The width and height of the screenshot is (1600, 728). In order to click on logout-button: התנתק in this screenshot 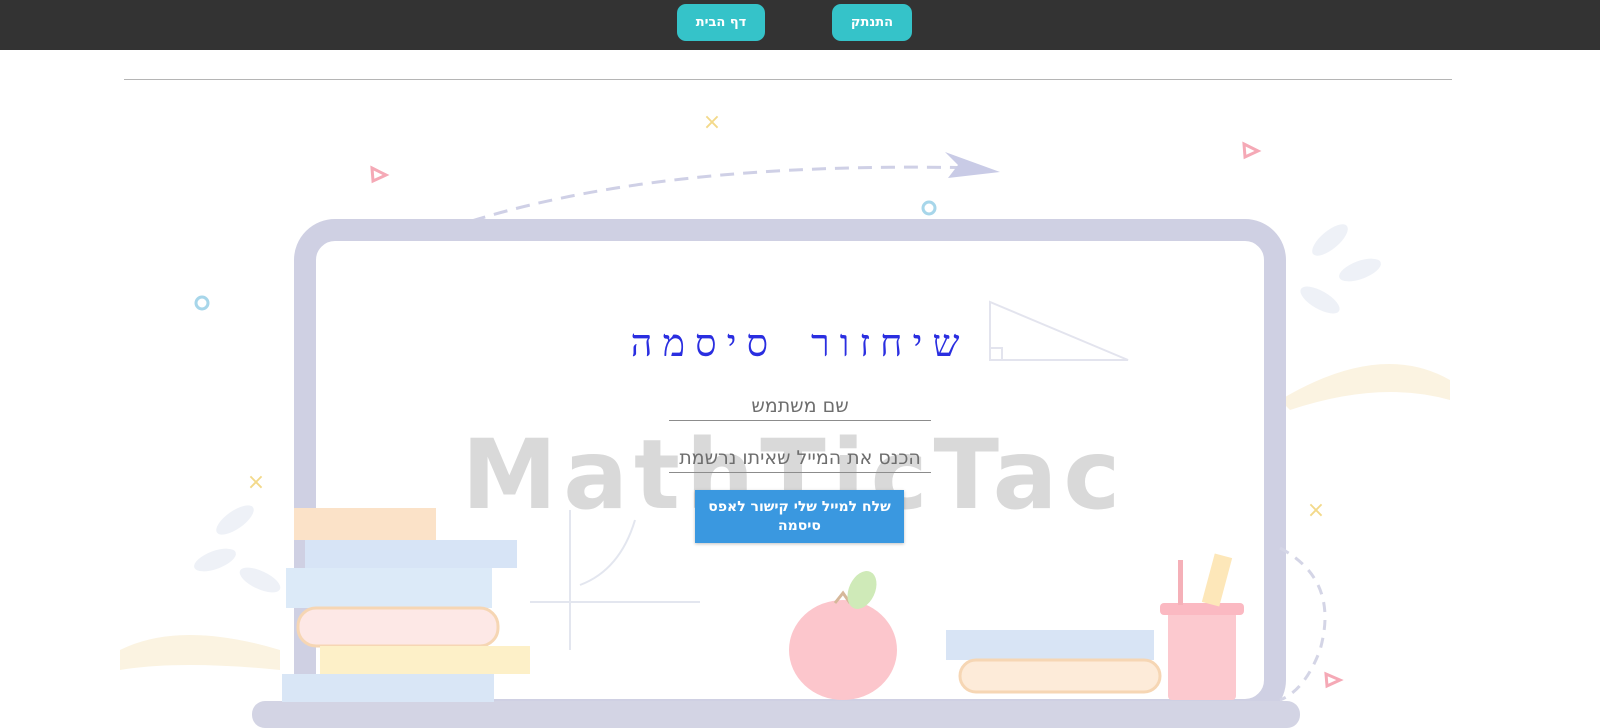, I will do `click(872, 22)`.